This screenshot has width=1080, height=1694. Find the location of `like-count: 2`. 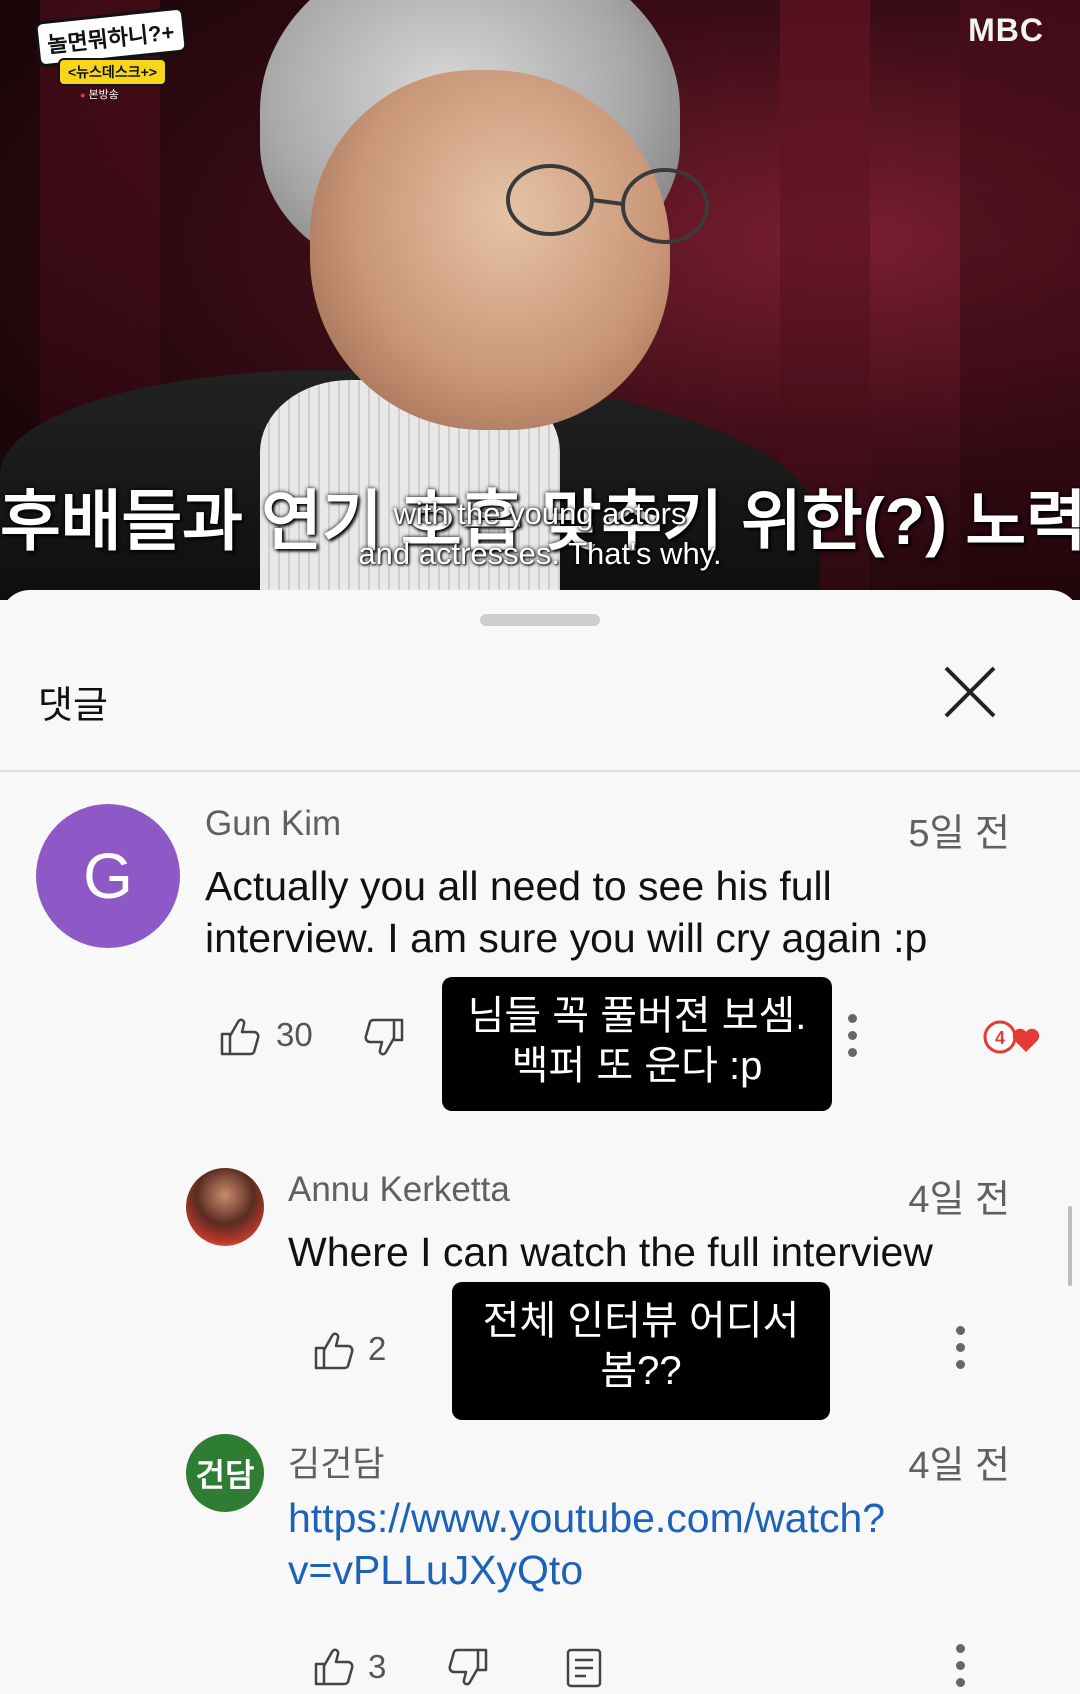

like-count: 2 is located at coordinates (377, 1348).